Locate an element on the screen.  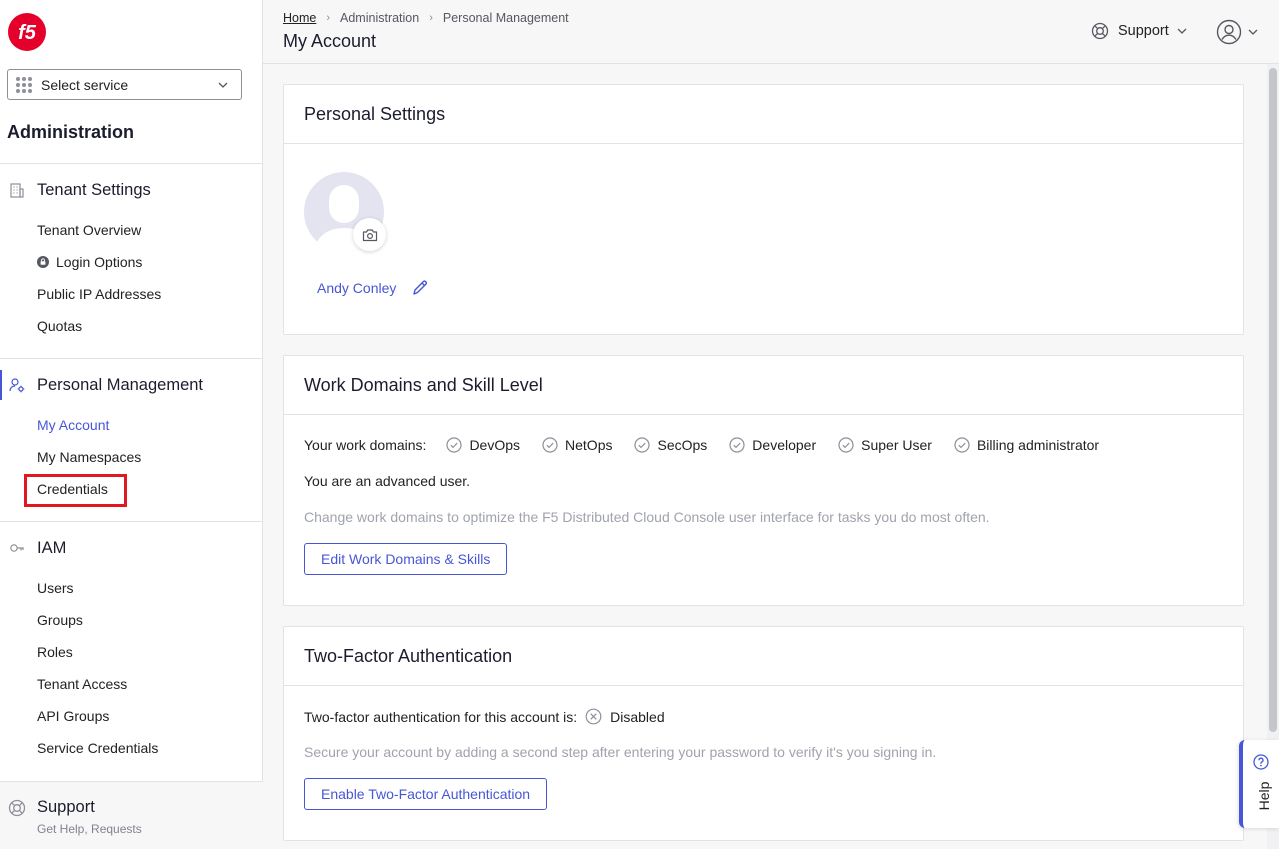
select-service-label: Select service is located at coordinates (85, 84).